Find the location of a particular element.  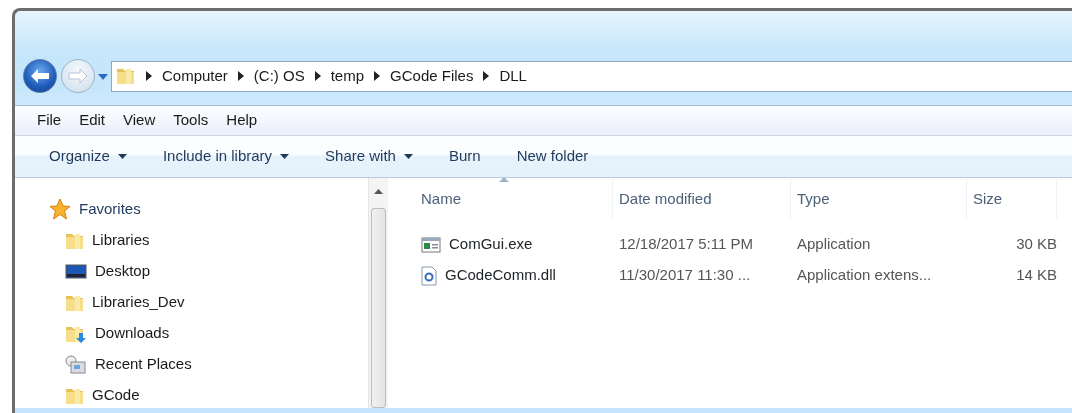

menu-item: View is located at coordinates (141, 120).